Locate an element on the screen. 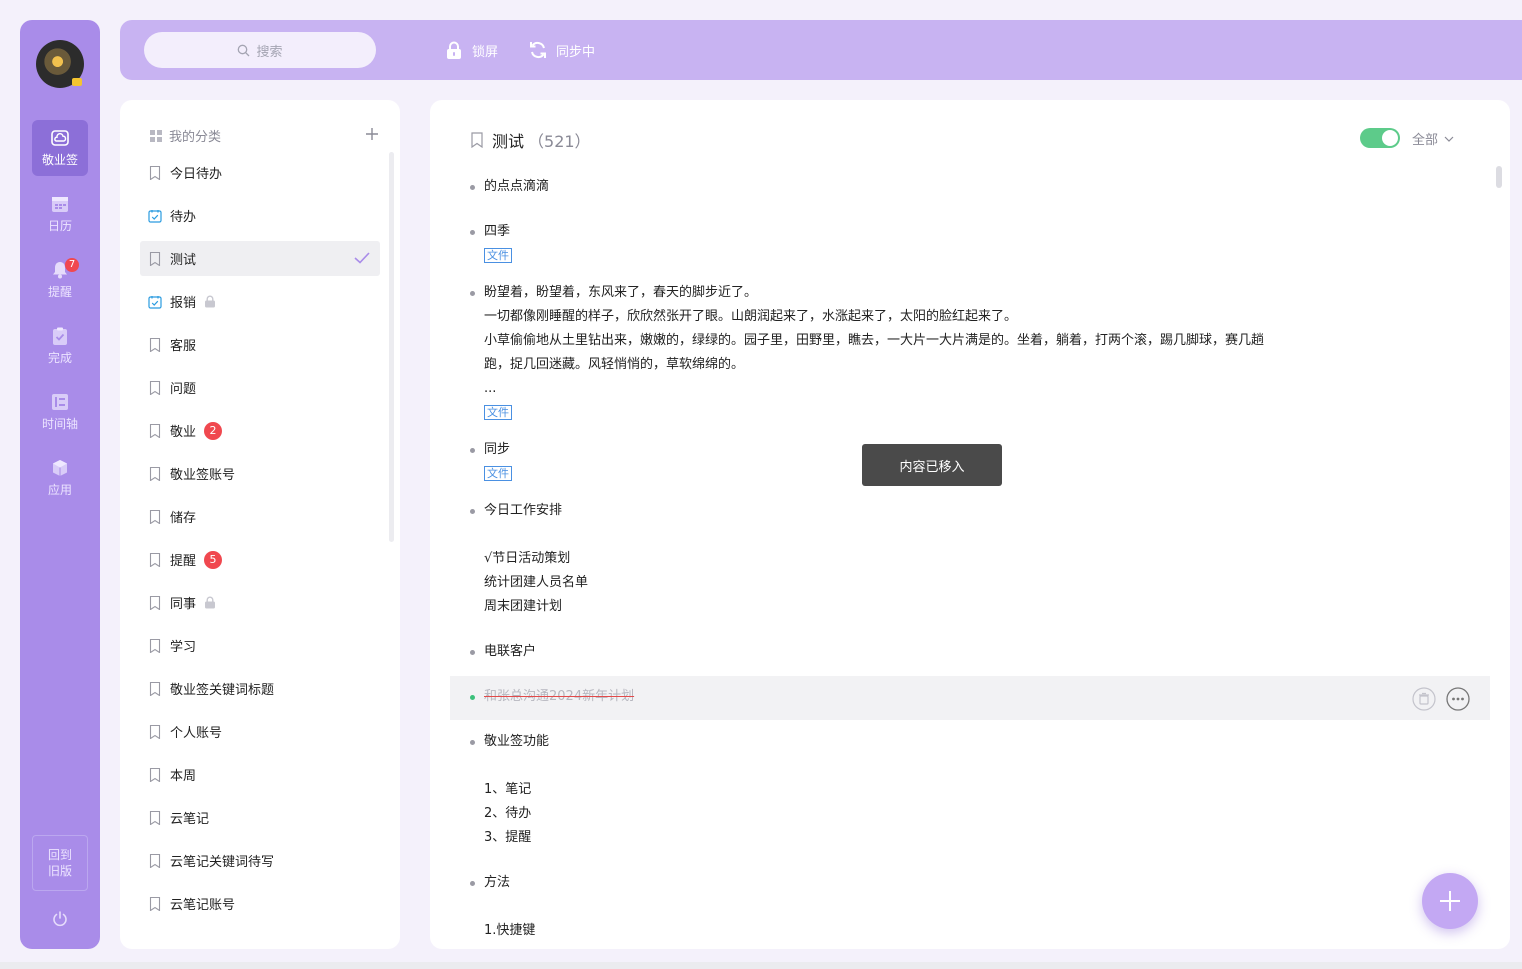 This screenshot has height=969, width=1522. note-line: 1、笔记 is located at coordinates (508, 789).